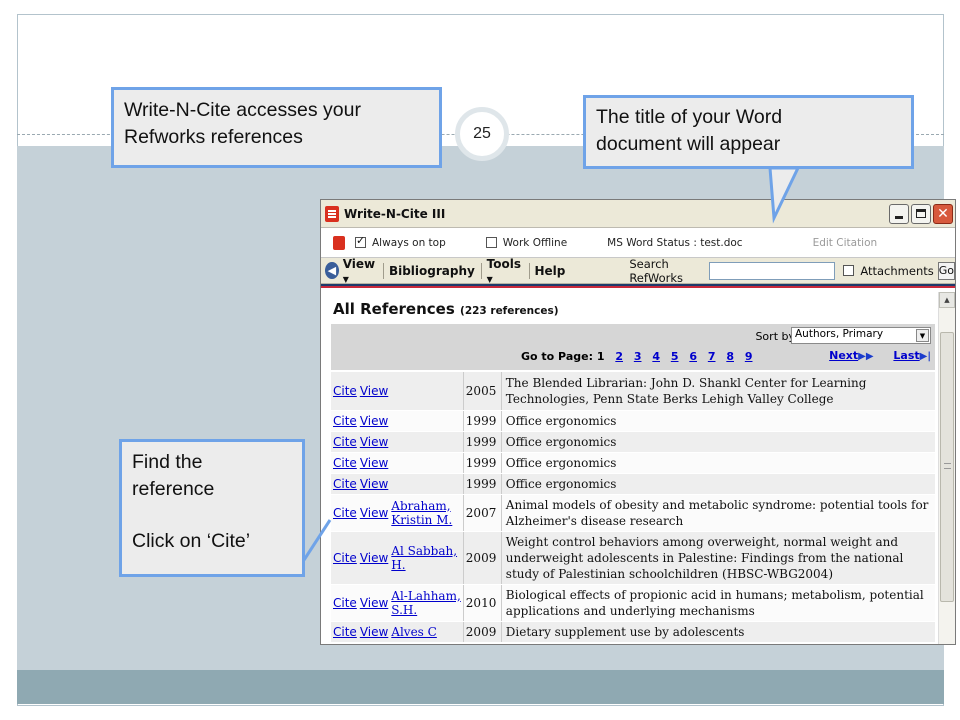  Describe the element at coordinates (839, 334) in the screenshot. I see `sort-selected-value: Authors, Primary` at that location.